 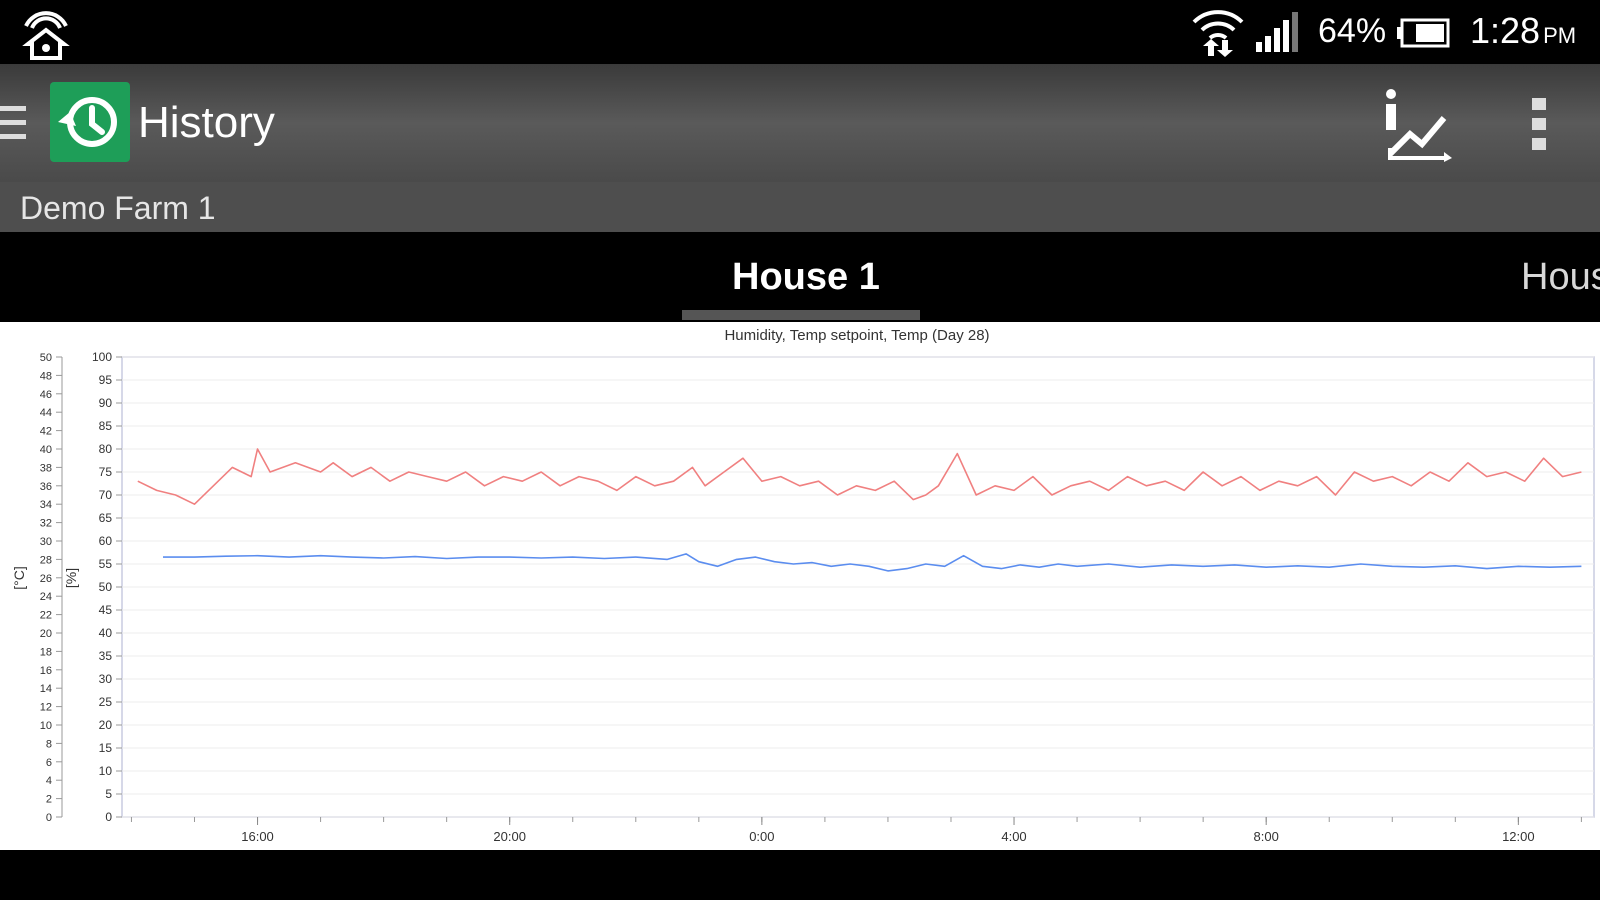 What do you see at coordinates (46, 450) in the screenshot?
I see `y-tick-label-celsius: 40` at bounding box center [46, 450].